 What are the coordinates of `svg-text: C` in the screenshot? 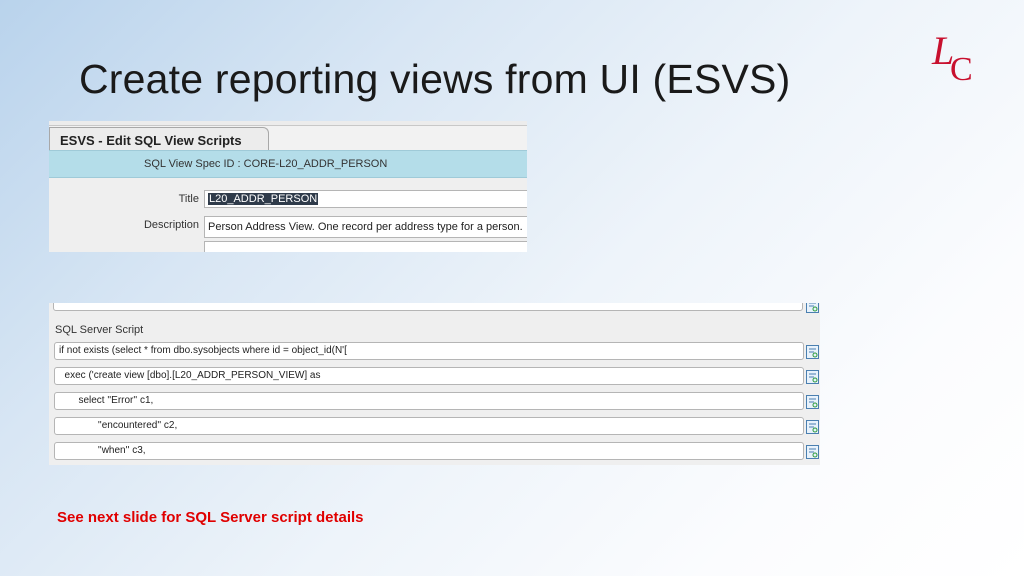 It's located at (961, 68).